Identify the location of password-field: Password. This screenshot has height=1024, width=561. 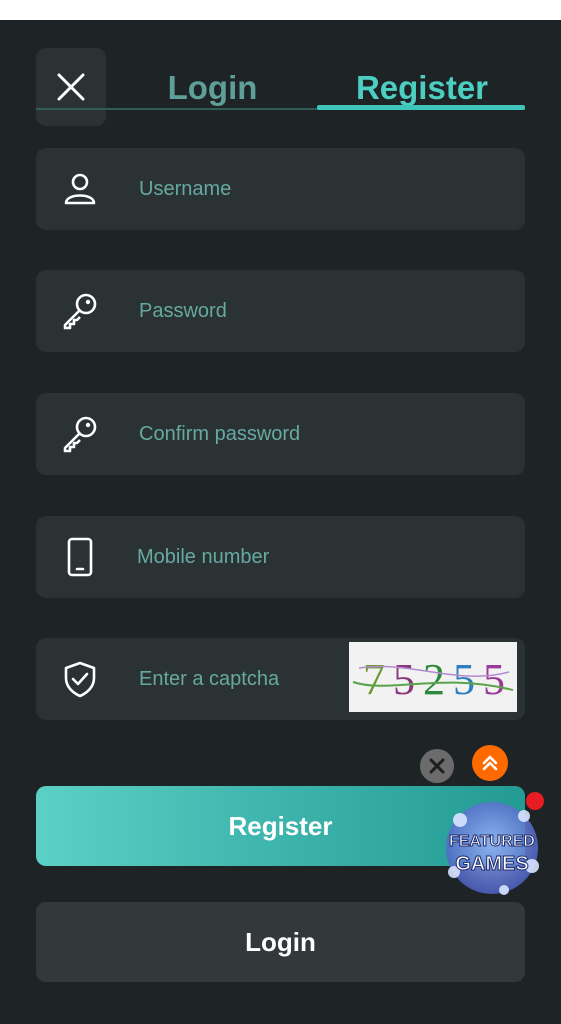
(280, 311).